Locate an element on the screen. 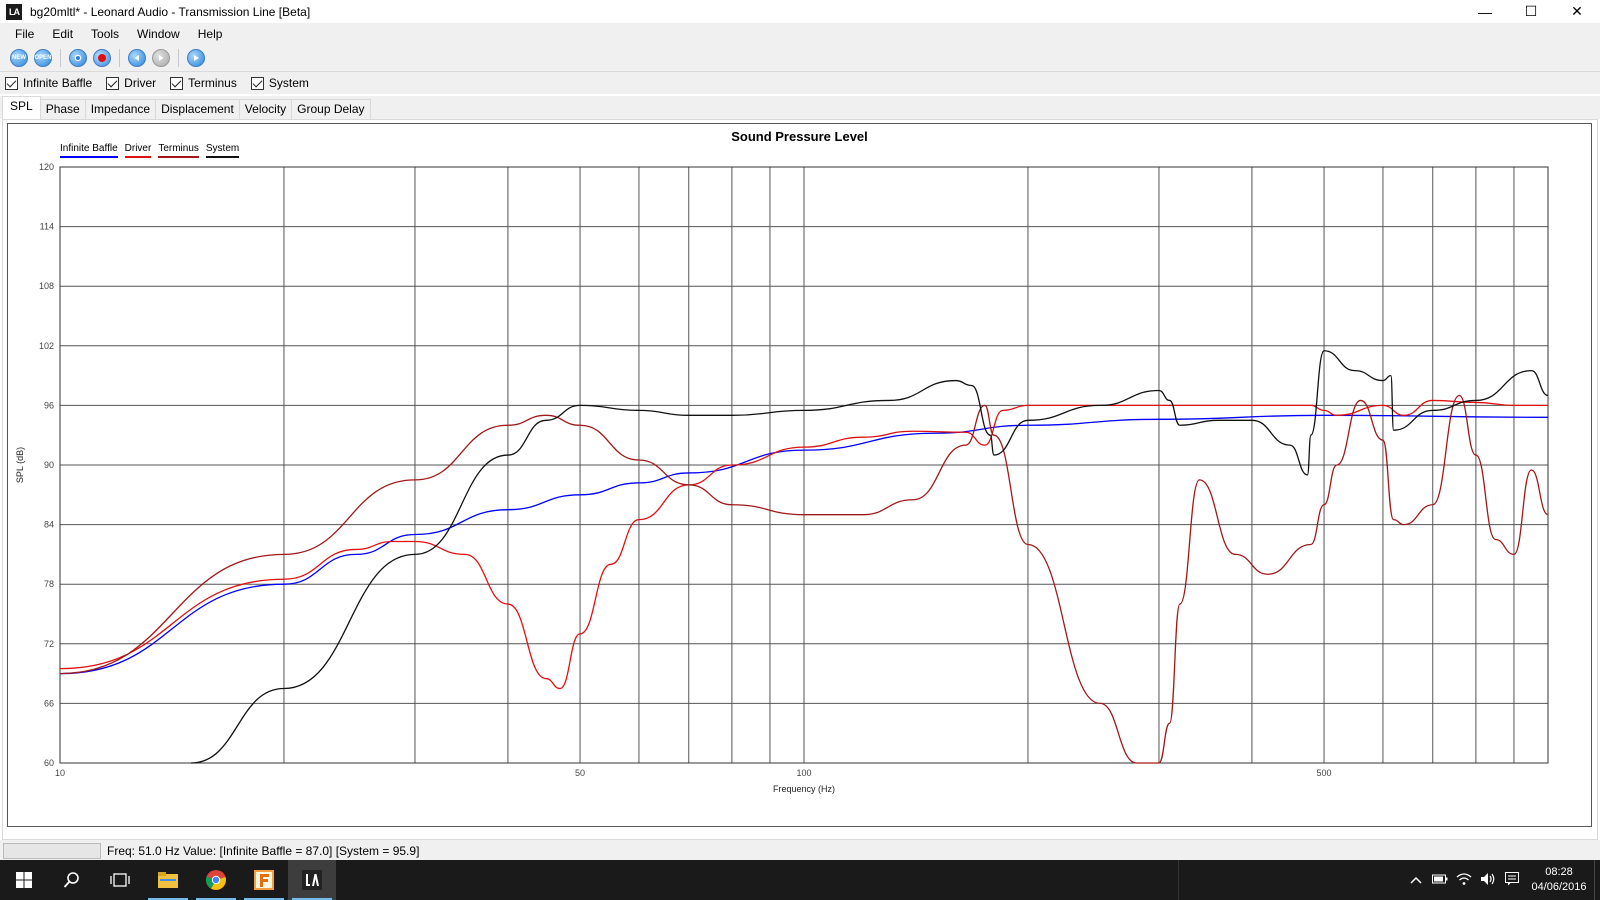 The image size is (1600, 900). notification-icon is located at coordinates (1512, 880).